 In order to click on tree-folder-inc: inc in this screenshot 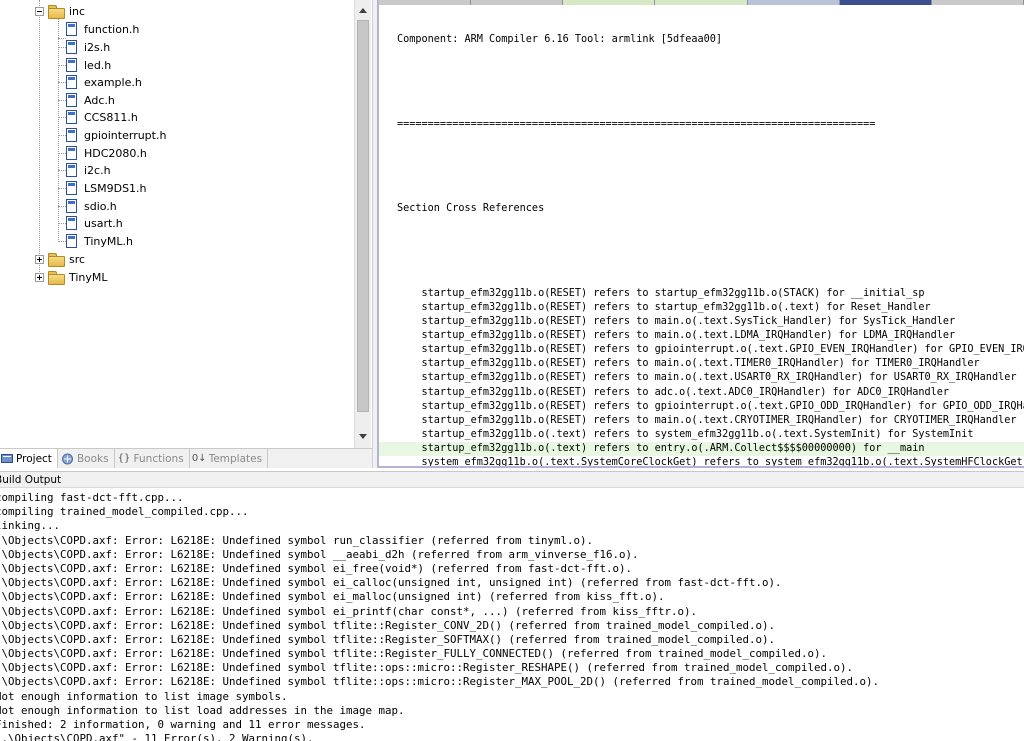, I will do `click(60, 11)`.